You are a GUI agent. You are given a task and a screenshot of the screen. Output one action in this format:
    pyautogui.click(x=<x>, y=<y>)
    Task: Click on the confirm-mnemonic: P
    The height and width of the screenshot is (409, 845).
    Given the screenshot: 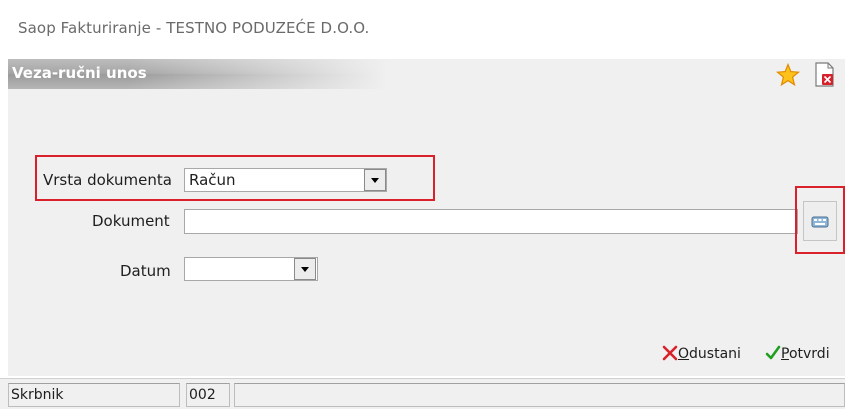 What is the action you would take?
    pyautogui.click(x=785, y=354)
    